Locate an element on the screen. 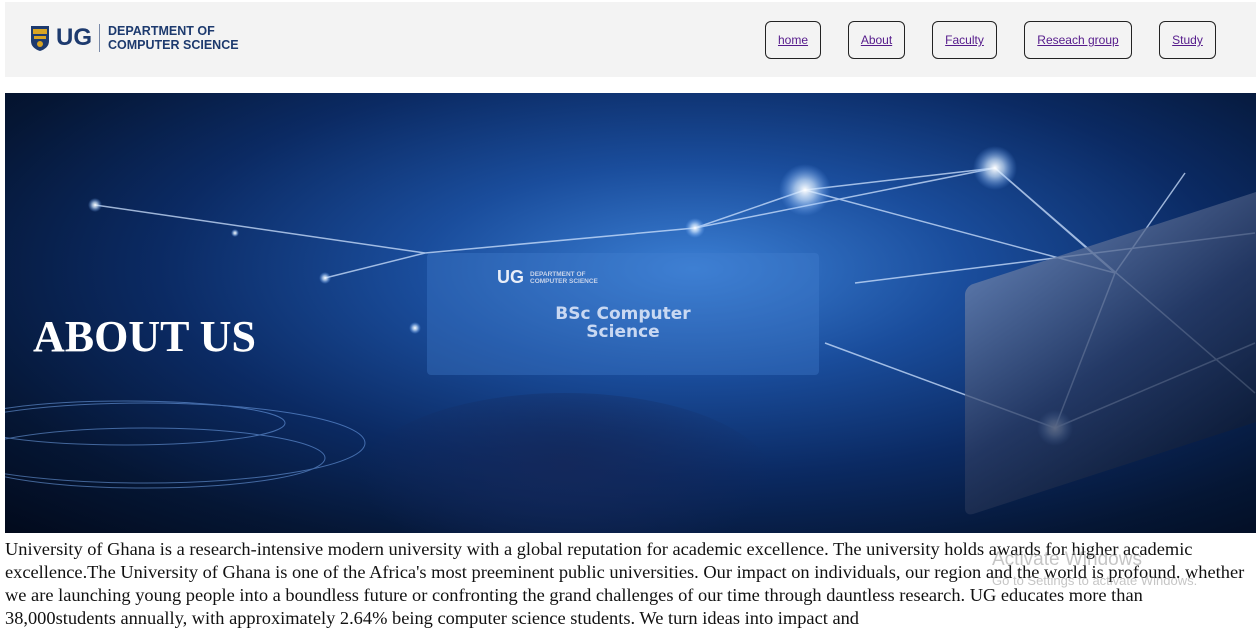 Image resolution: width=1256 pixels, height=630 pixels. watermark-title: Activate Windows is located at coordinates (1067, 559).